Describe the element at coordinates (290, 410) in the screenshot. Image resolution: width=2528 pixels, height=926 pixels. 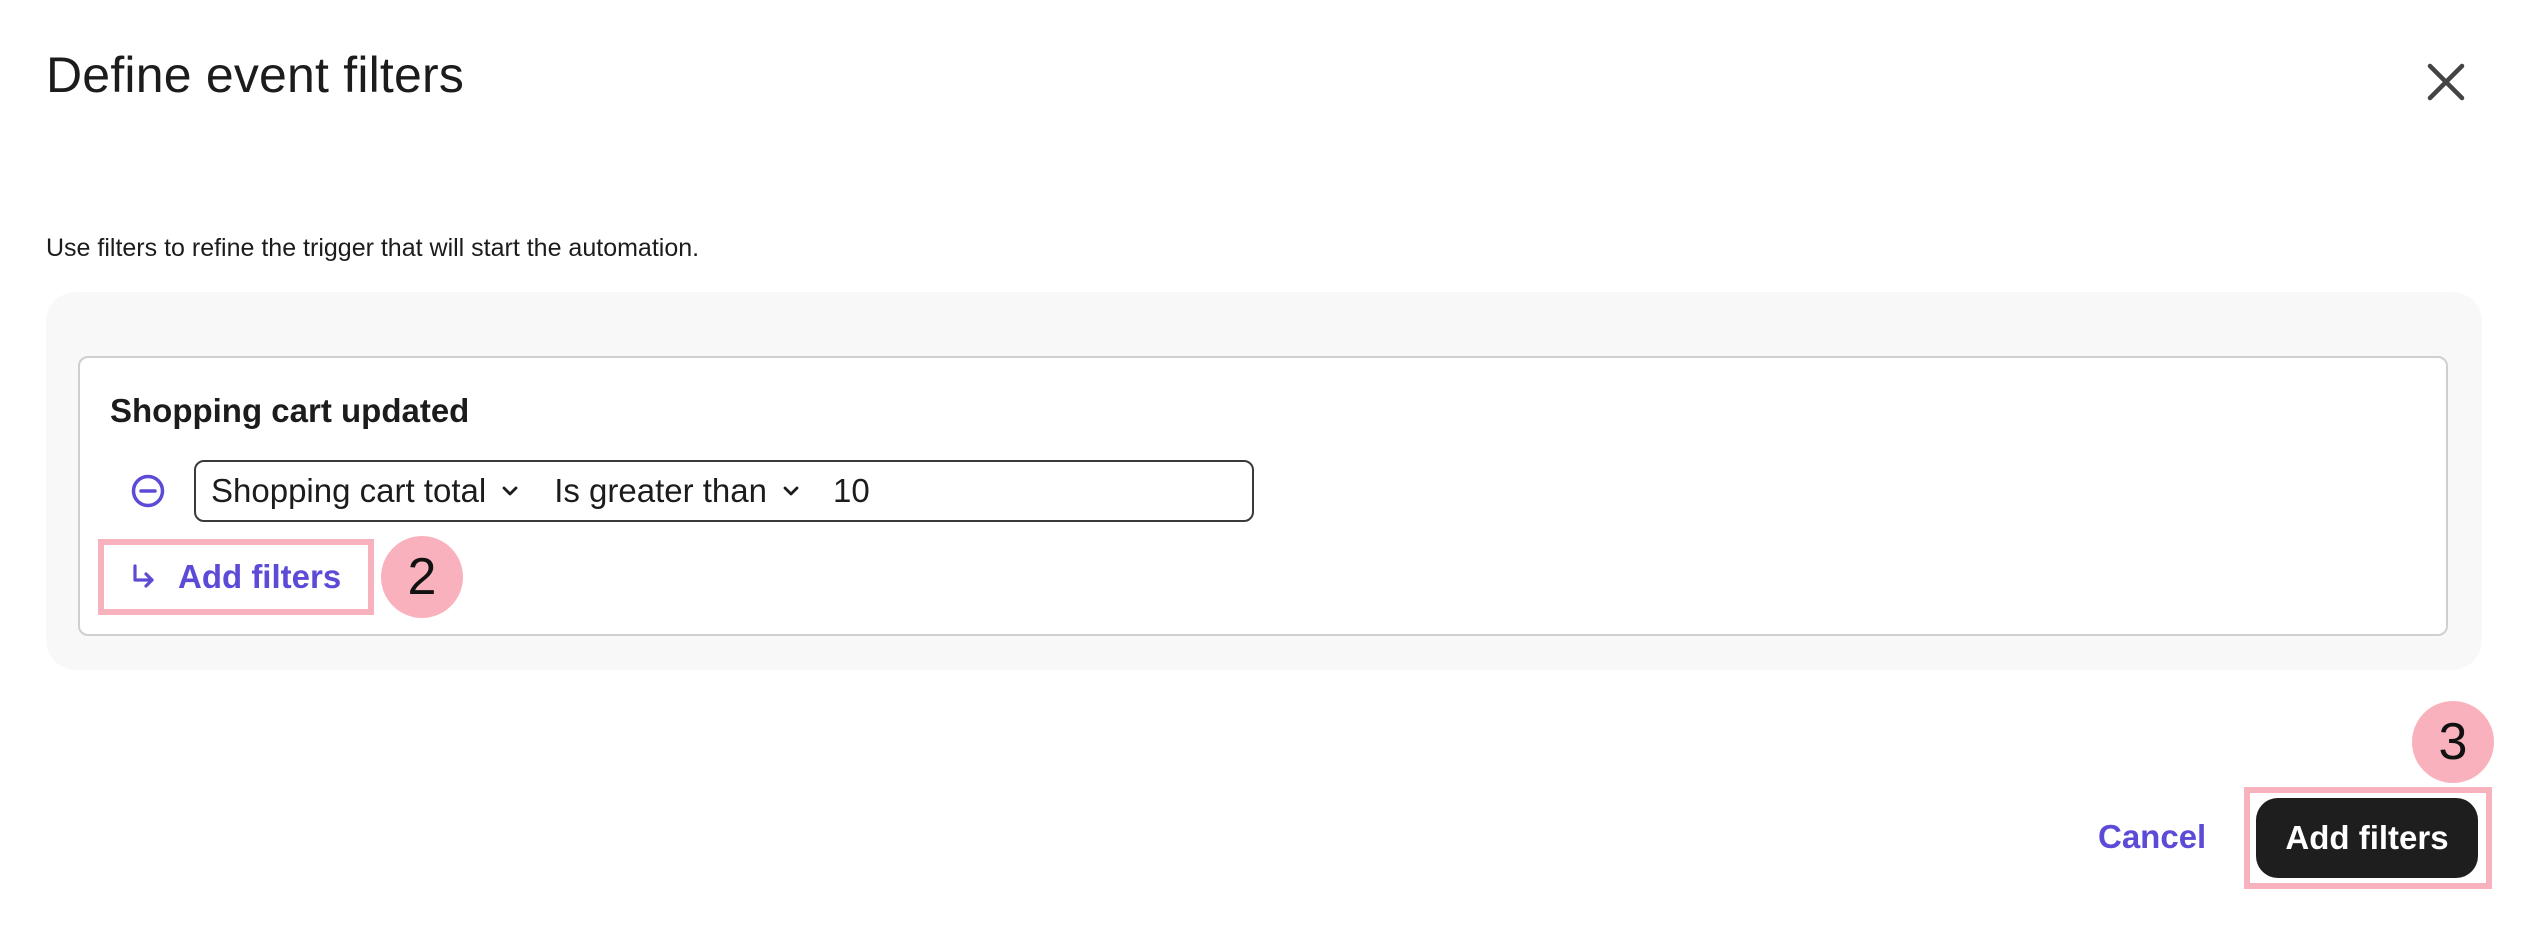
I see `event-name: Shopping cart updated` at that location.